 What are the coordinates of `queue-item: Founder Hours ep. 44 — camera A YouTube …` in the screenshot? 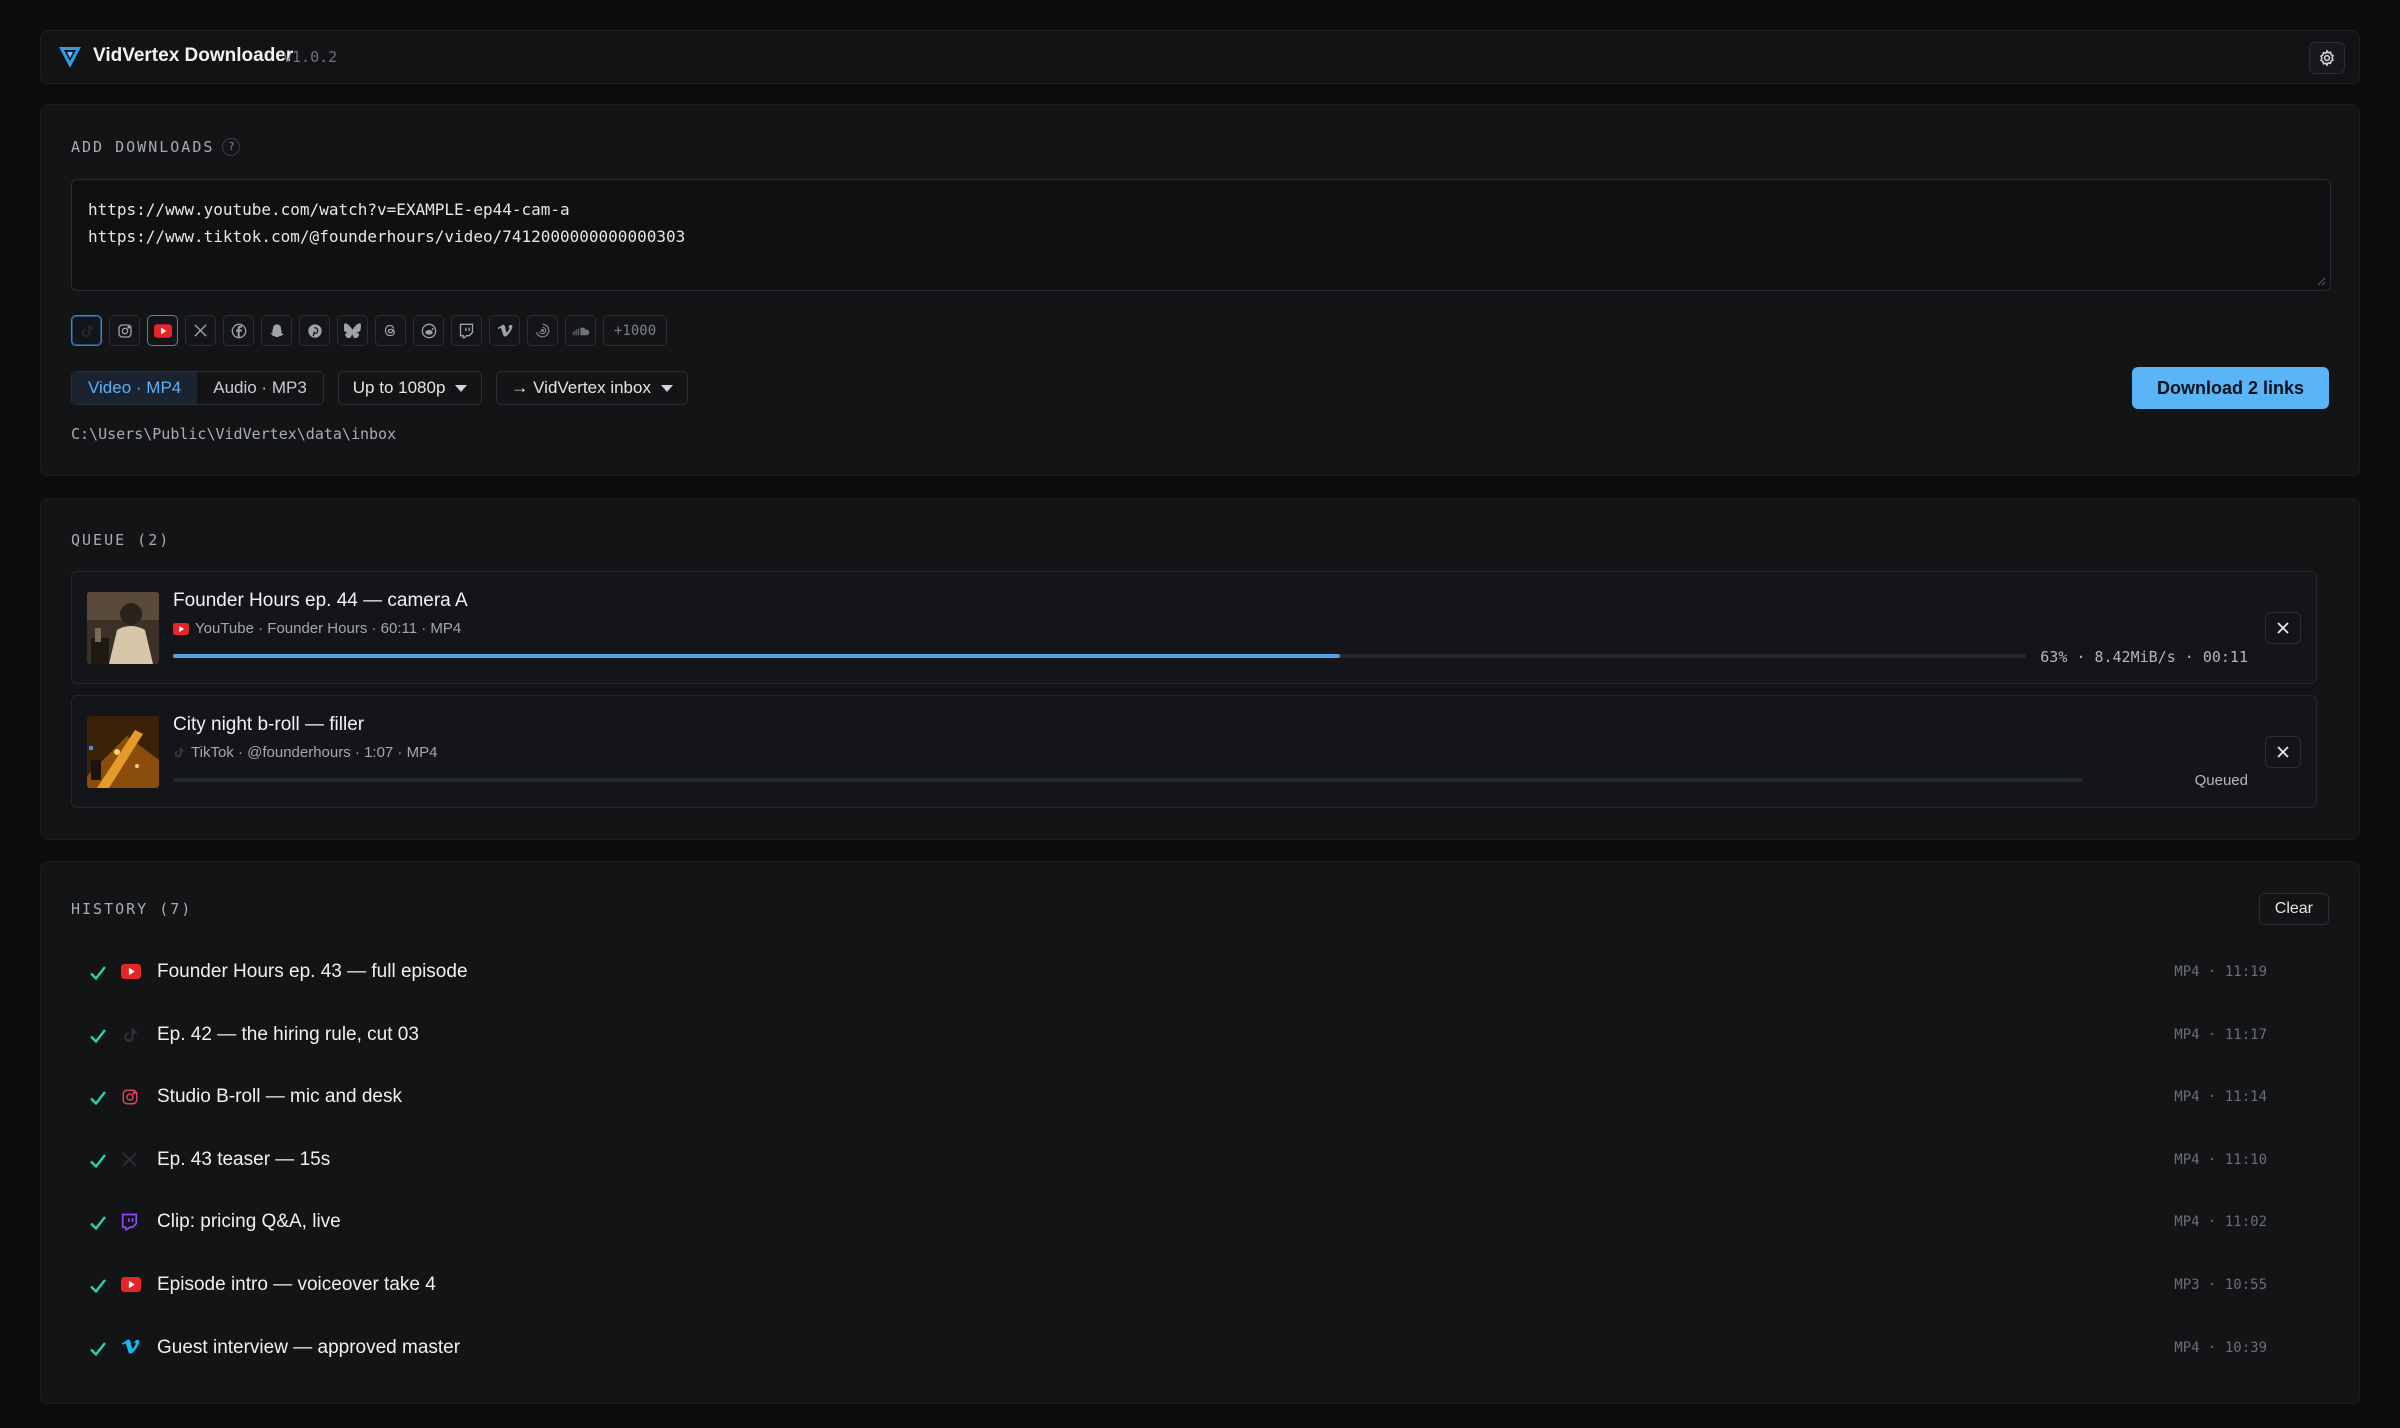 It's located at (1194, 627).